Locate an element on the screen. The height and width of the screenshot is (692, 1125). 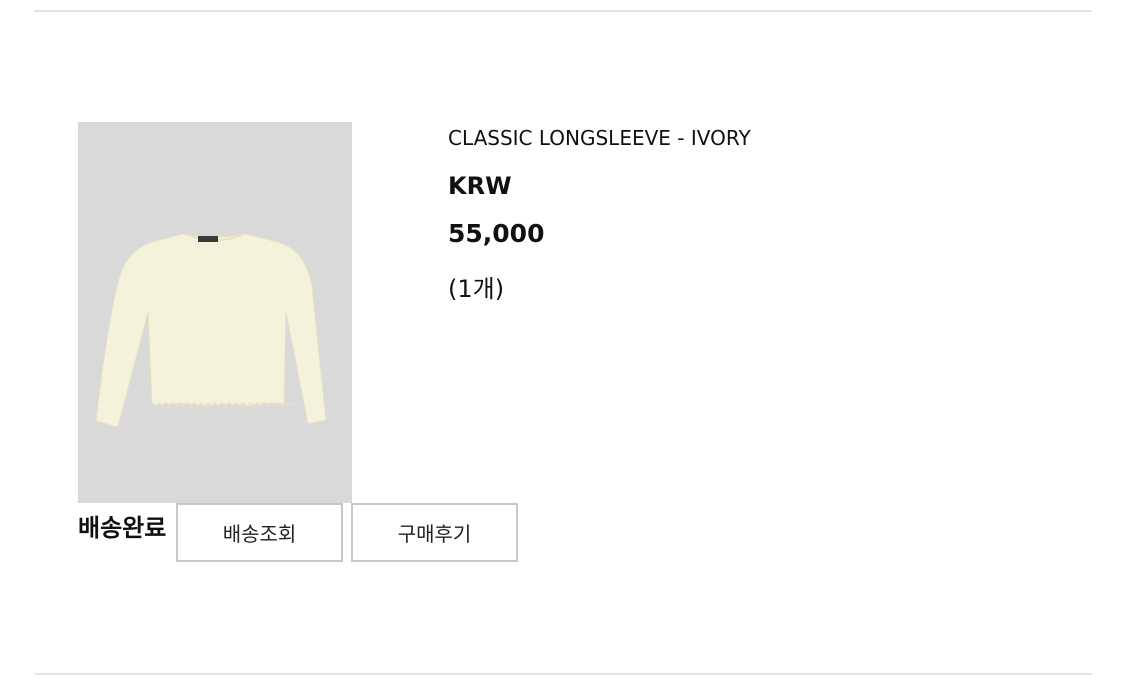
track-delivery-button: 배송조회 is located at coordinates (259, 532).